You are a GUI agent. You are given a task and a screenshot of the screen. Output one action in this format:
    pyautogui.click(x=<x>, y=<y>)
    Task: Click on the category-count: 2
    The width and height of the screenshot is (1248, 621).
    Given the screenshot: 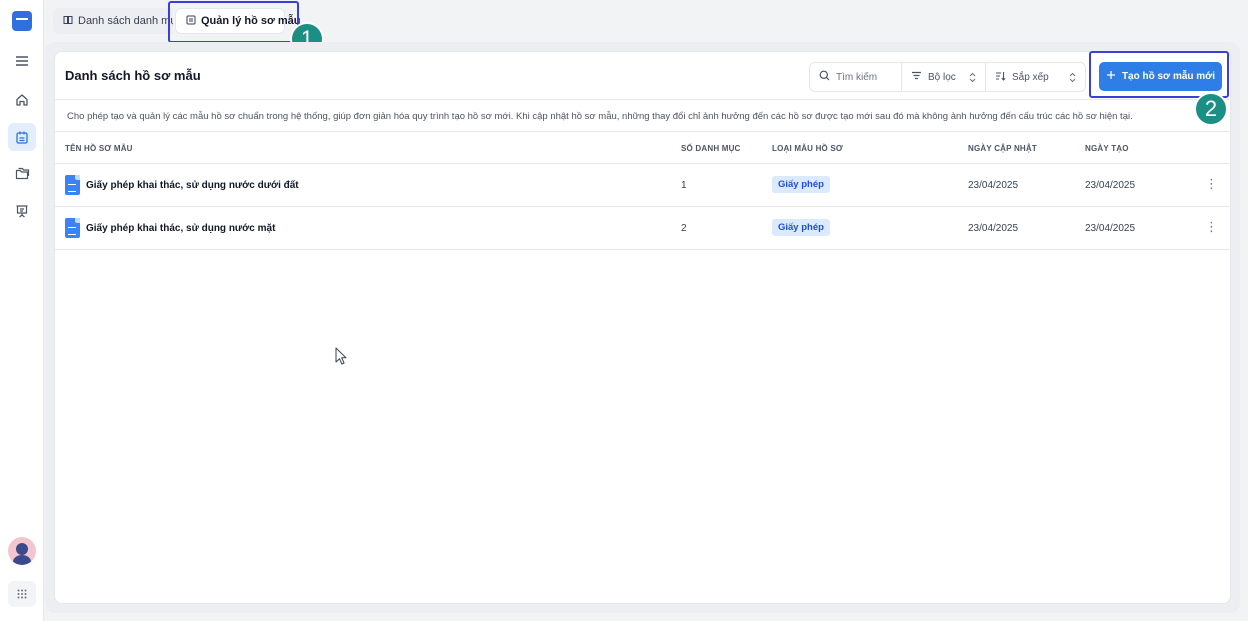 What is the action you would take?
    pyautogui.click(x=684, y=228)
    